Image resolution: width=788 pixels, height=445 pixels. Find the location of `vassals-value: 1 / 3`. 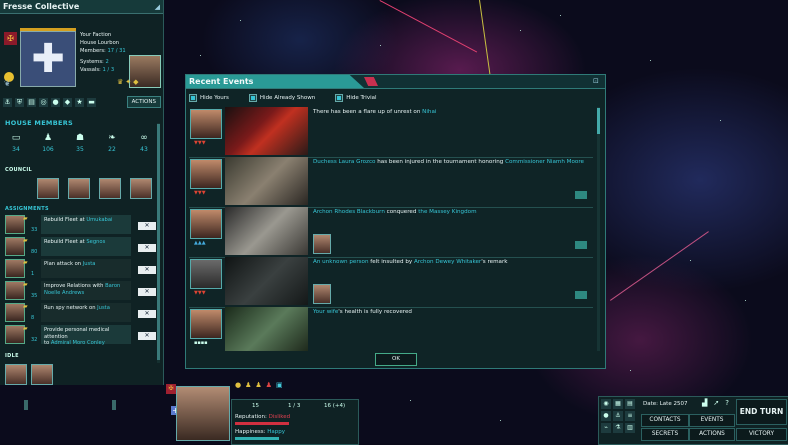

vassals-value: 1 / 3 is located at coordinates (108, 70).